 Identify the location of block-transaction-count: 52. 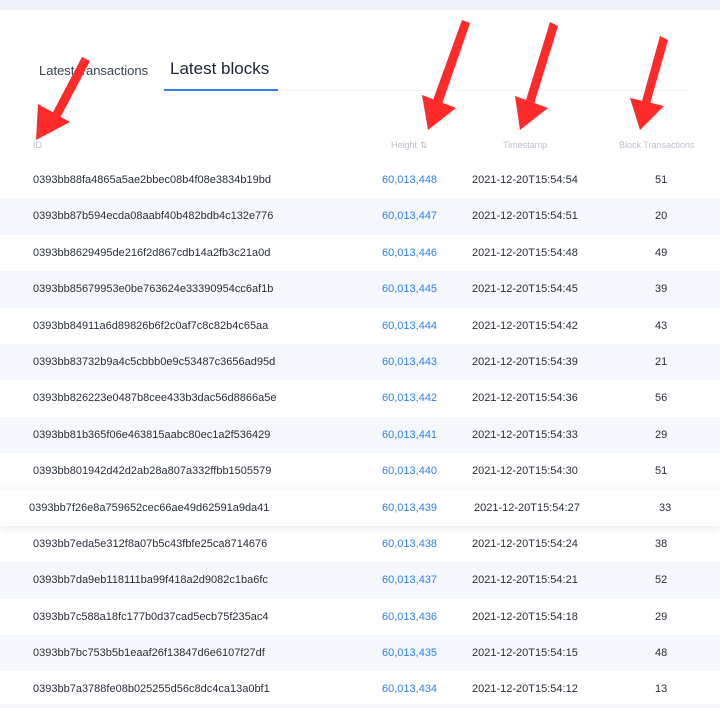
(661, 580).